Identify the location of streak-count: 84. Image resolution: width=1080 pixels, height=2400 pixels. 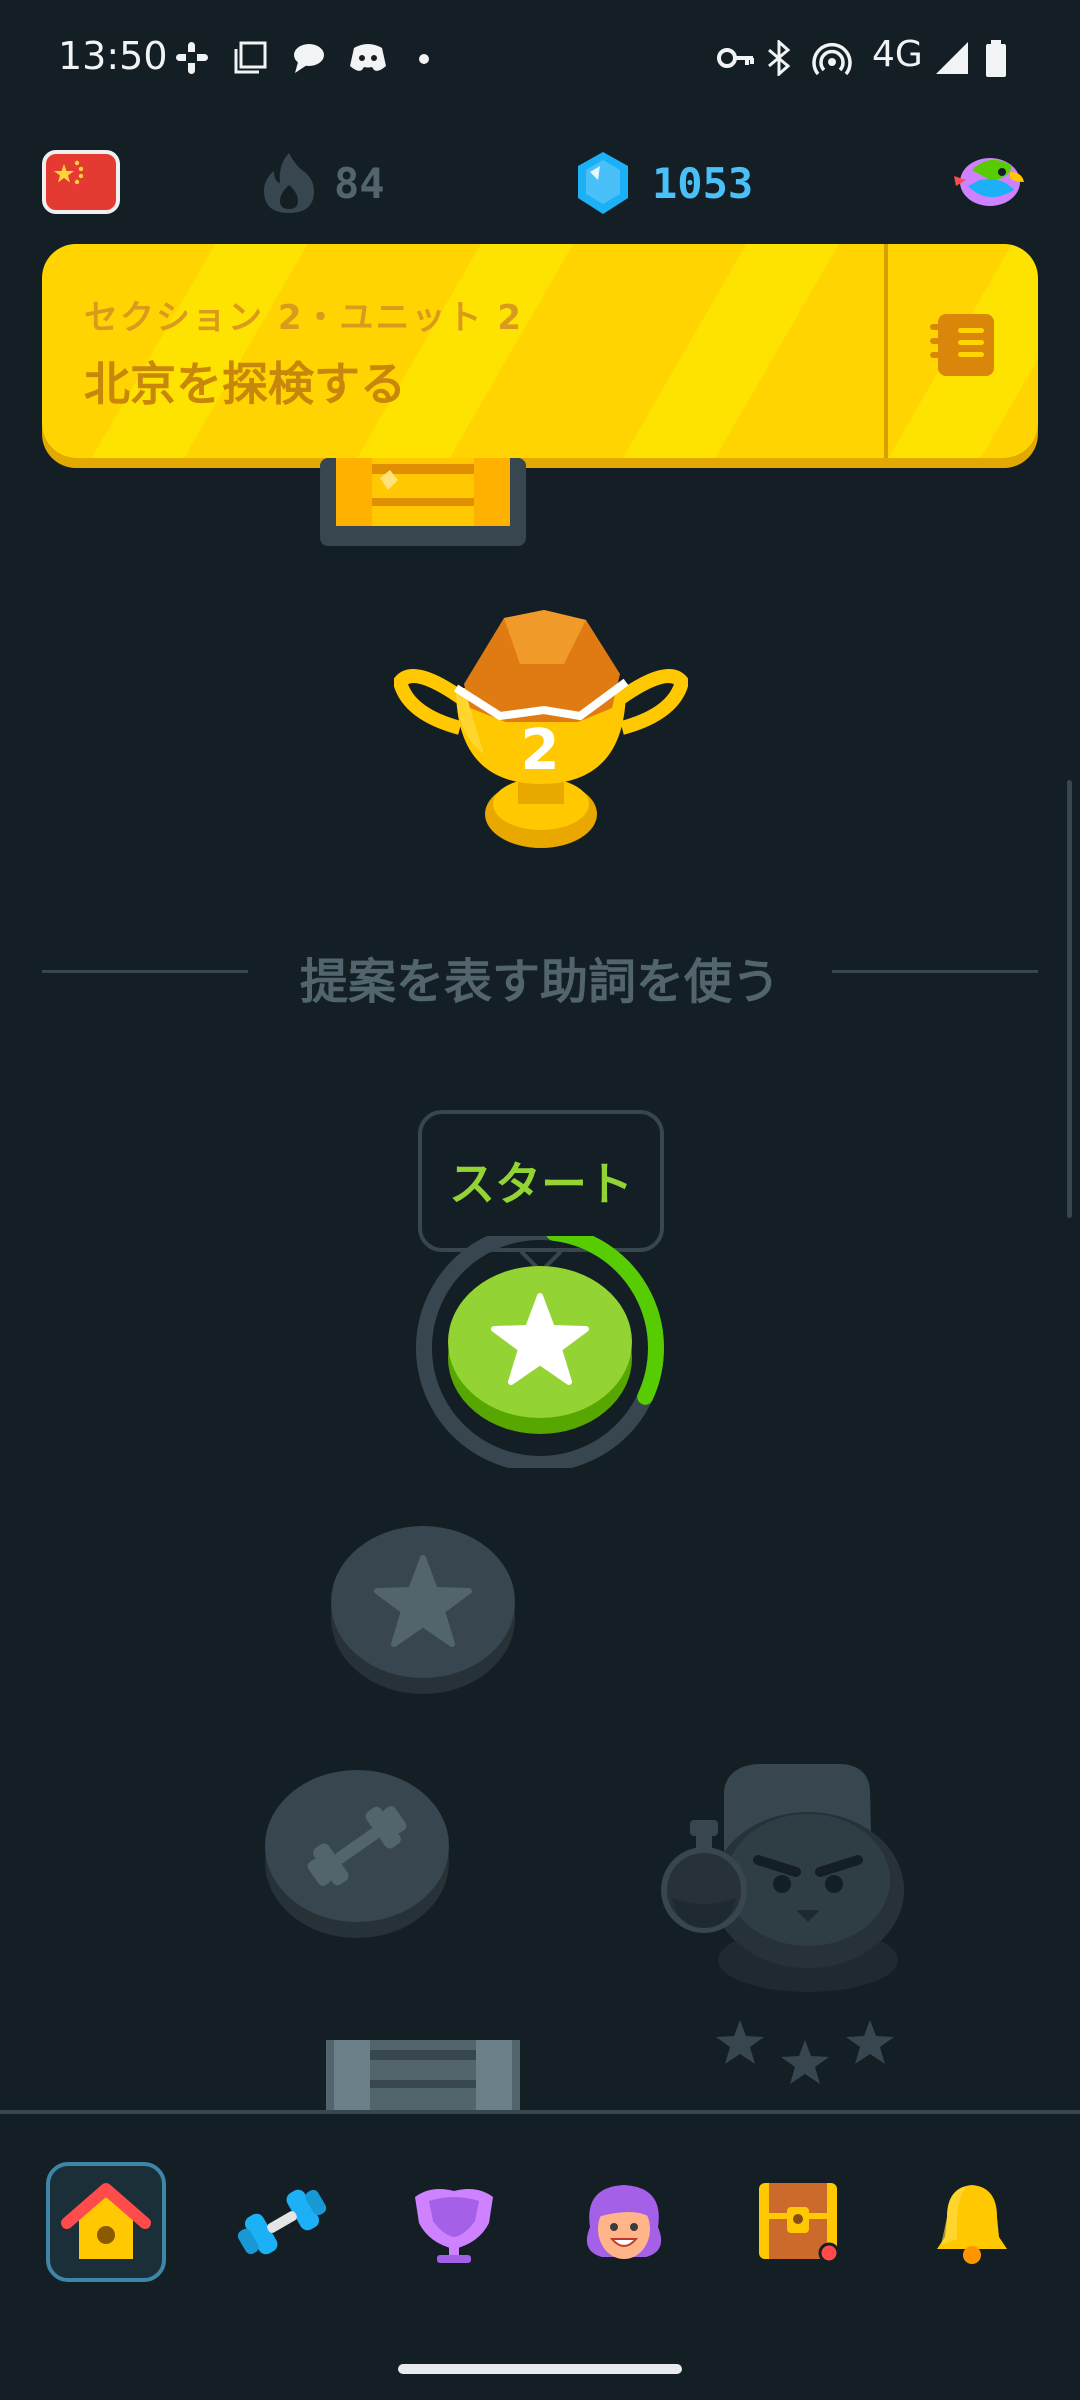
(359, 183).